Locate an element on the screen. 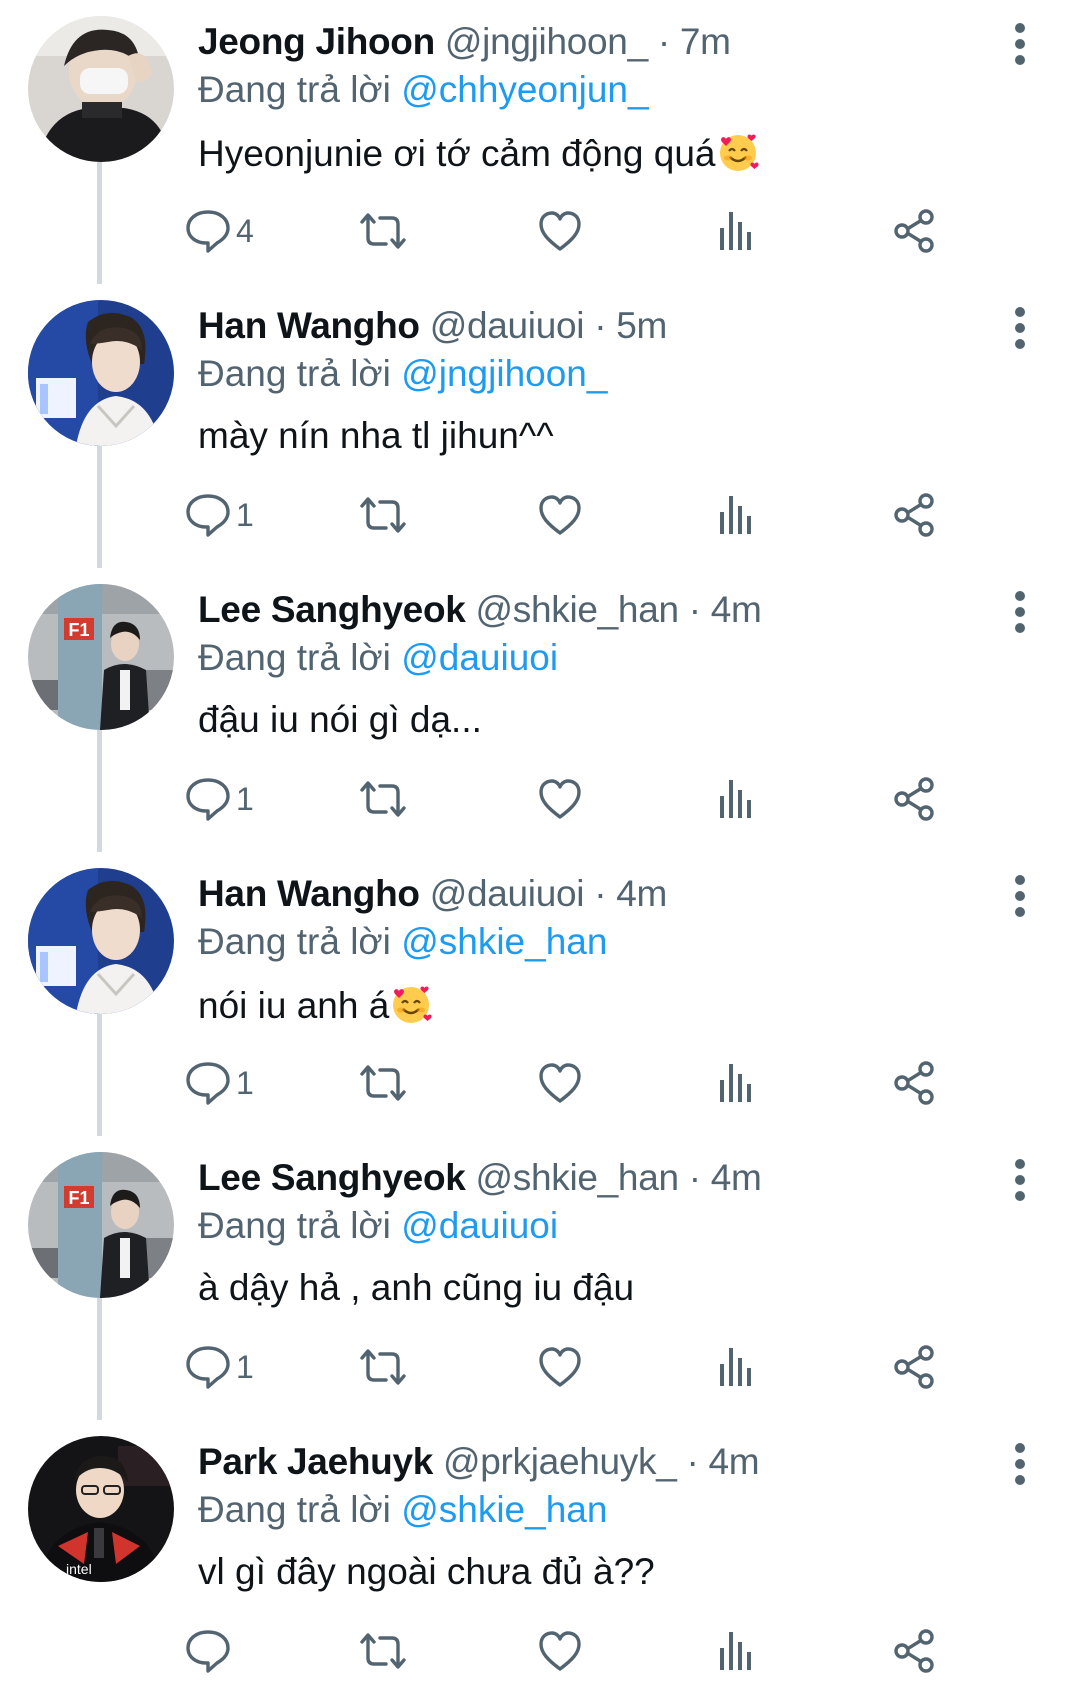 The height and width of the screenshot is (1697, 1080). reply-button: 4 is located at coordinates (234, 231).